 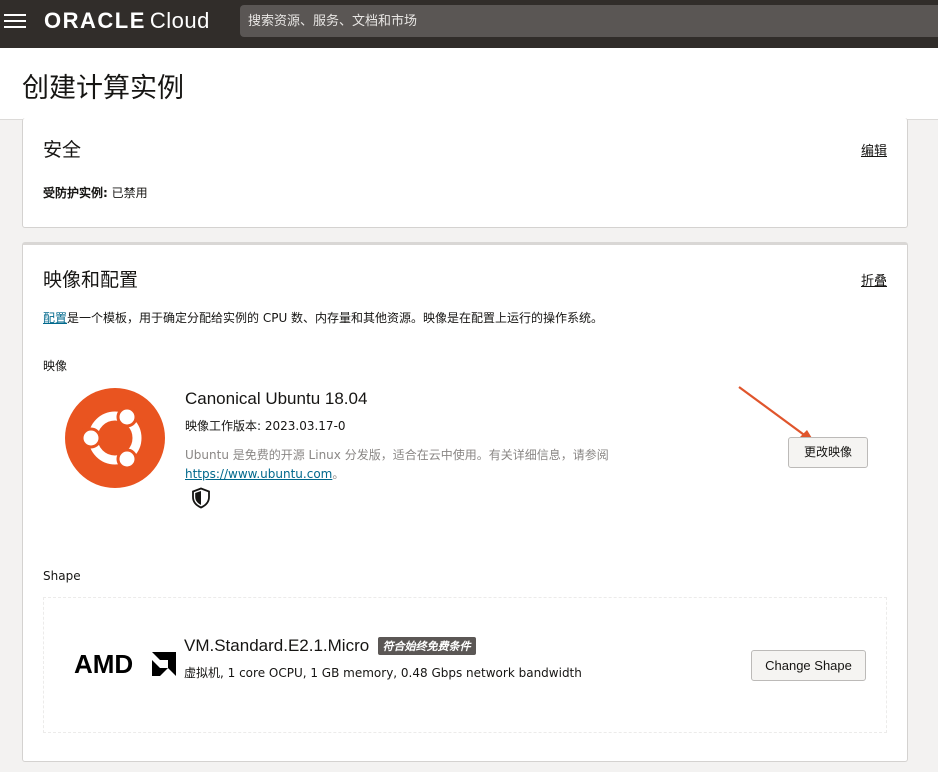 What do you see at coordinates (276, 398) in the screenshot?
I see `image-name: Canonical Ubuntu 18.04` at bounding box center [276, 398].